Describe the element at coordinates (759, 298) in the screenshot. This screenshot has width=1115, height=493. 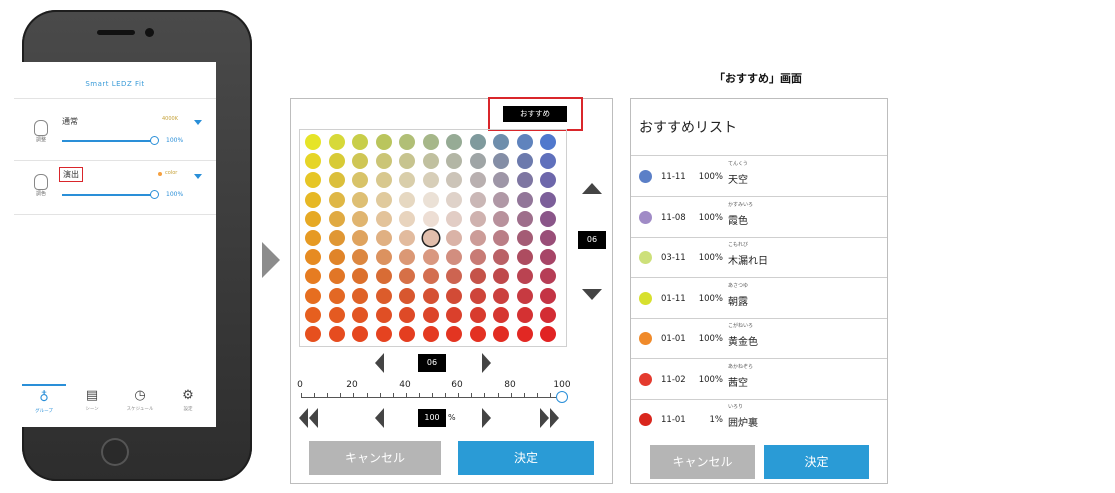
I see `recommend-list-item: あさつゆ 01-11 100% 朝露` at that location.